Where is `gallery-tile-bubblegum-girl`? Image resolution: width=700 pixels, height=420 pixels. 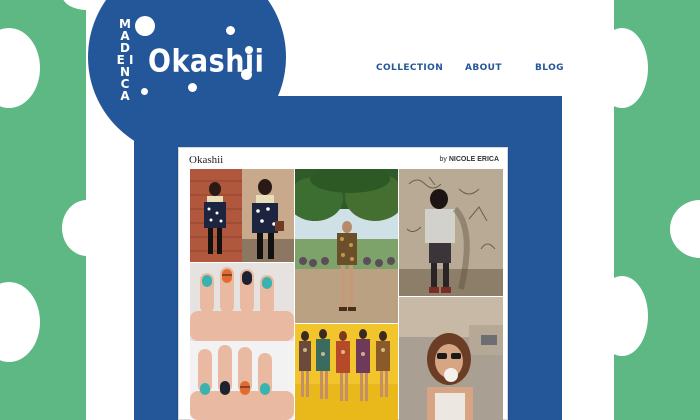
gallery-tile-bubblegum-girl is located at coordinates (451, 358).